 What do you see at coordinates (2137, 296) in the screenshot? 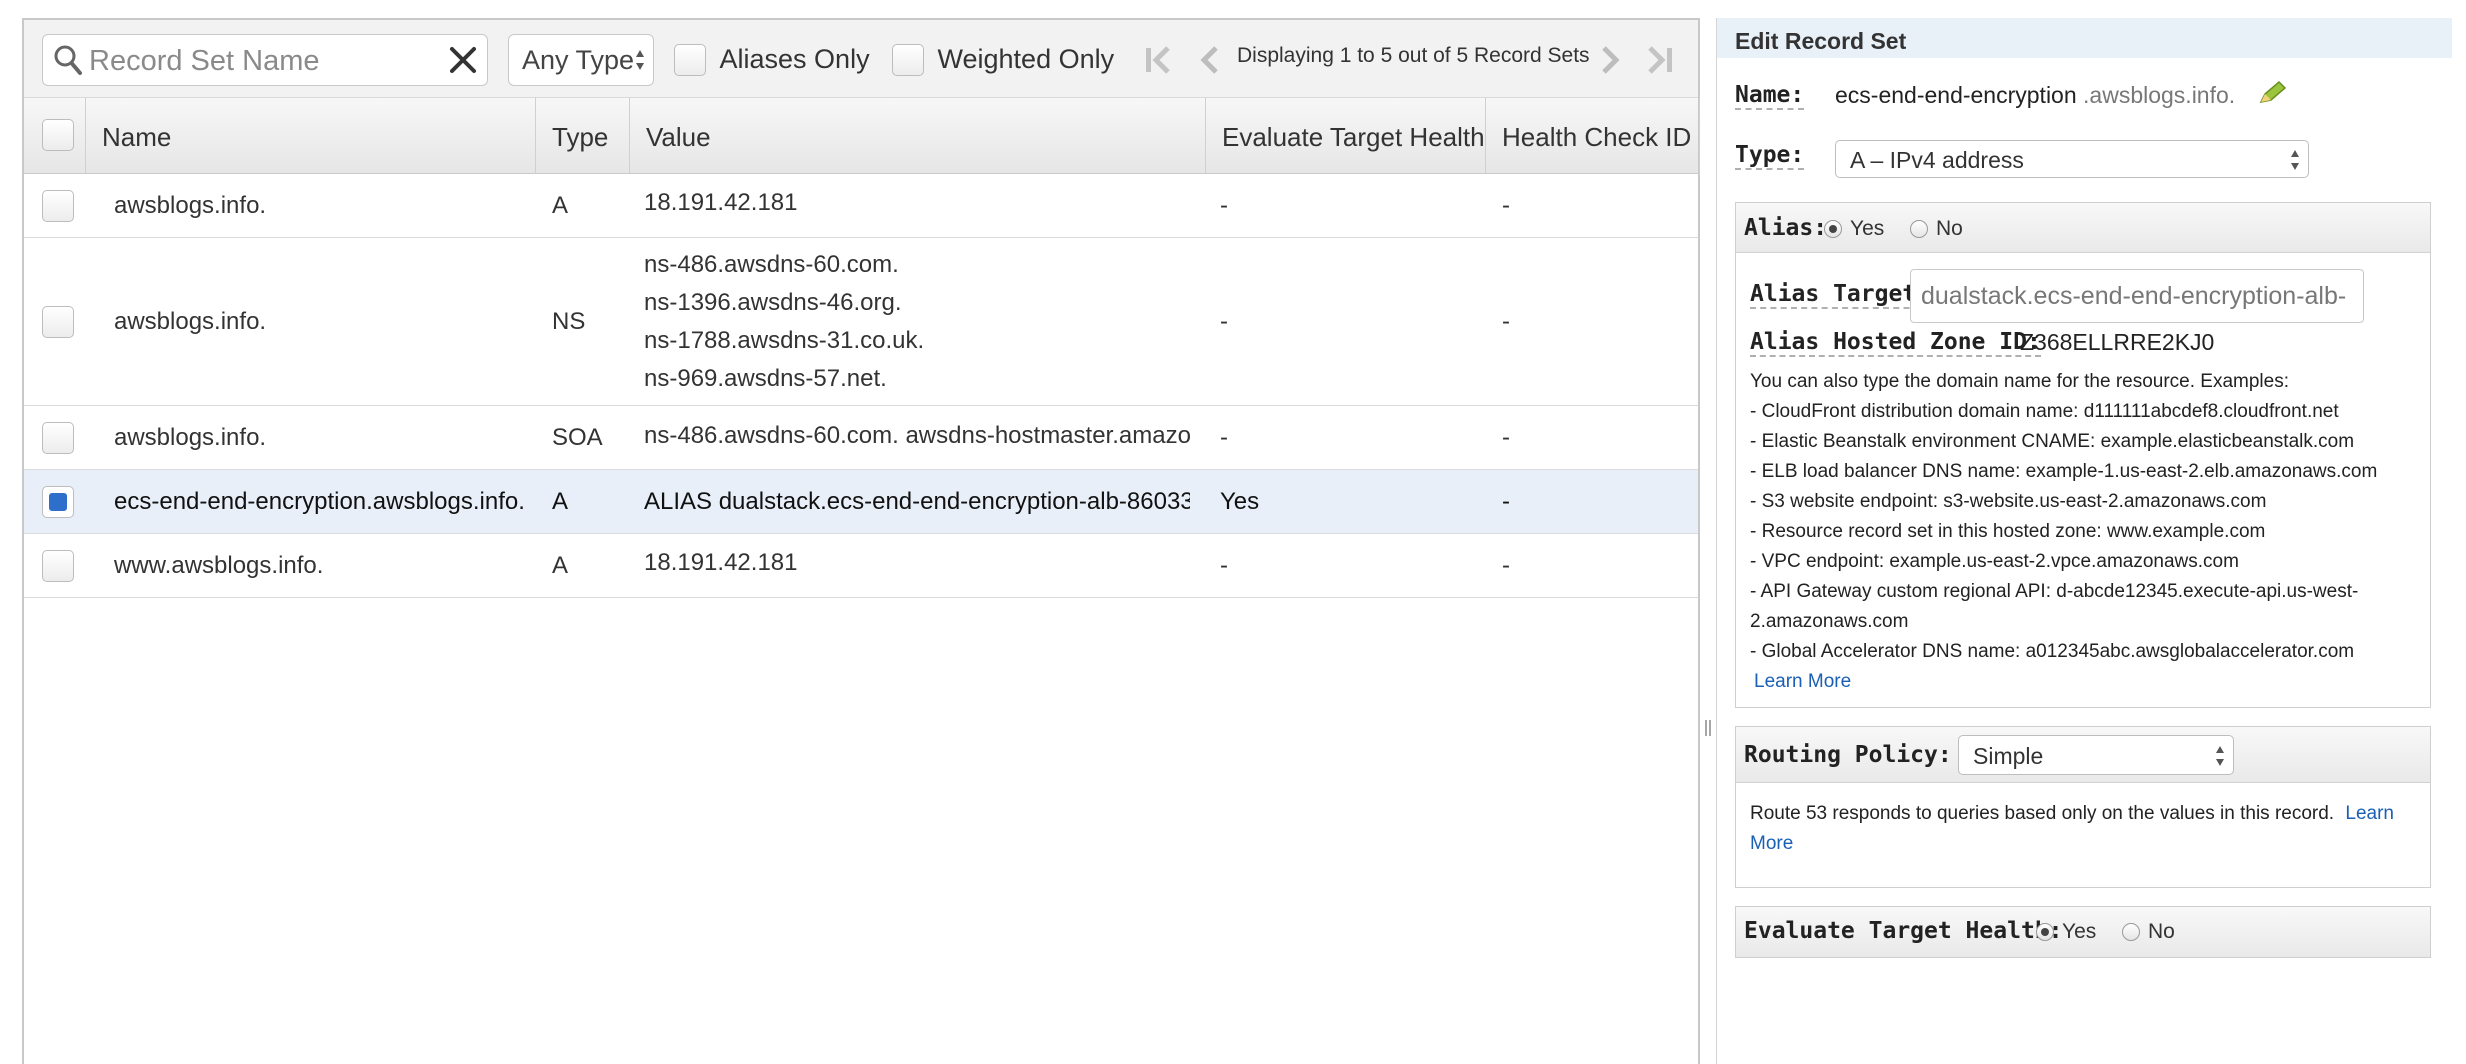
I see `alias-target-input` at bounding box center [2137, 296].